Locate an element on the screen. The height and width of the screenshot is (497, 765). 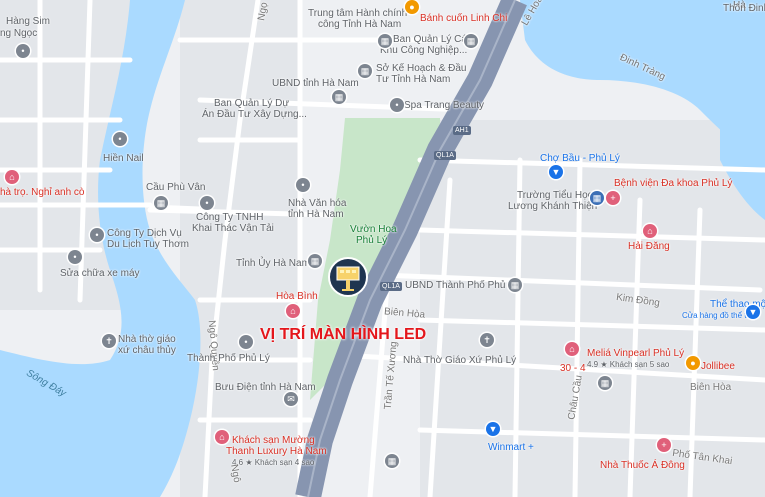
hotel-pin-icon-4: ⌂ is located at coordinates (572, 349).